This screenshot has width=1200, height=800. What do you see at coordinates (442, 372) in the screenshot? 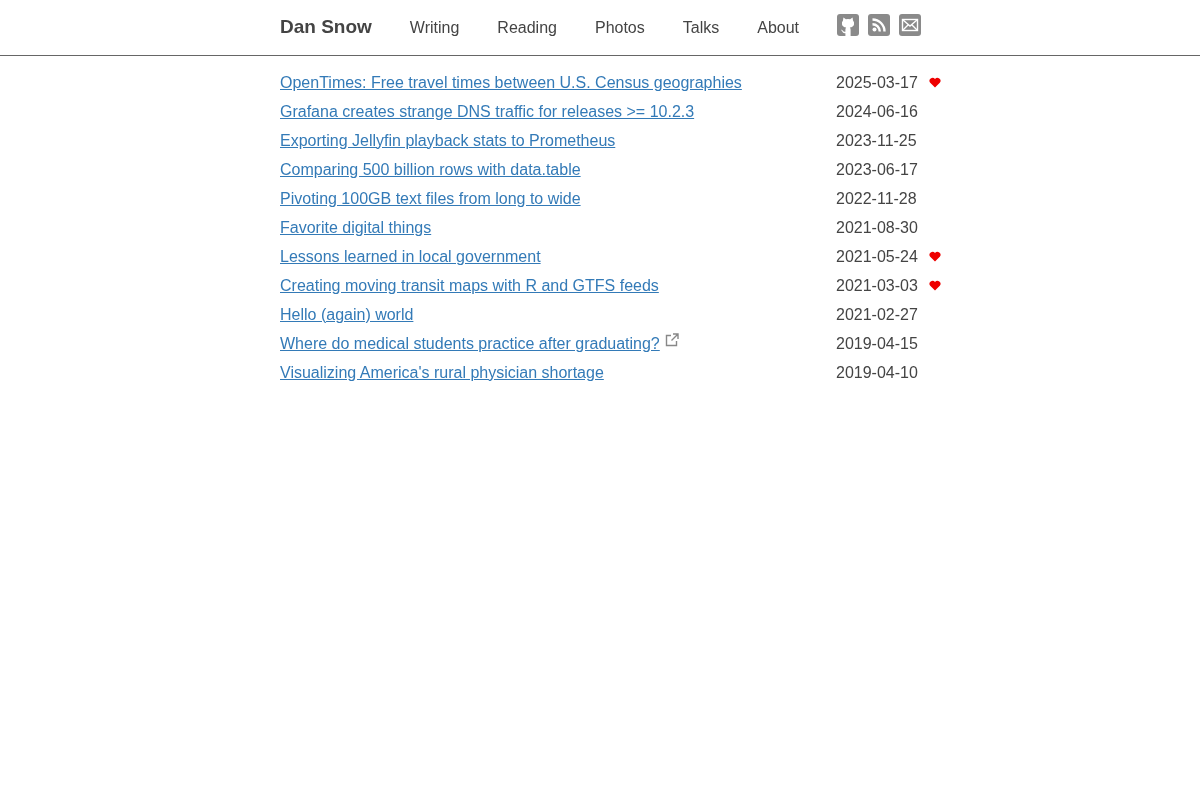
I see `post-link: Visualizing America's rural physician shortage` at bounding box center [442, 372].